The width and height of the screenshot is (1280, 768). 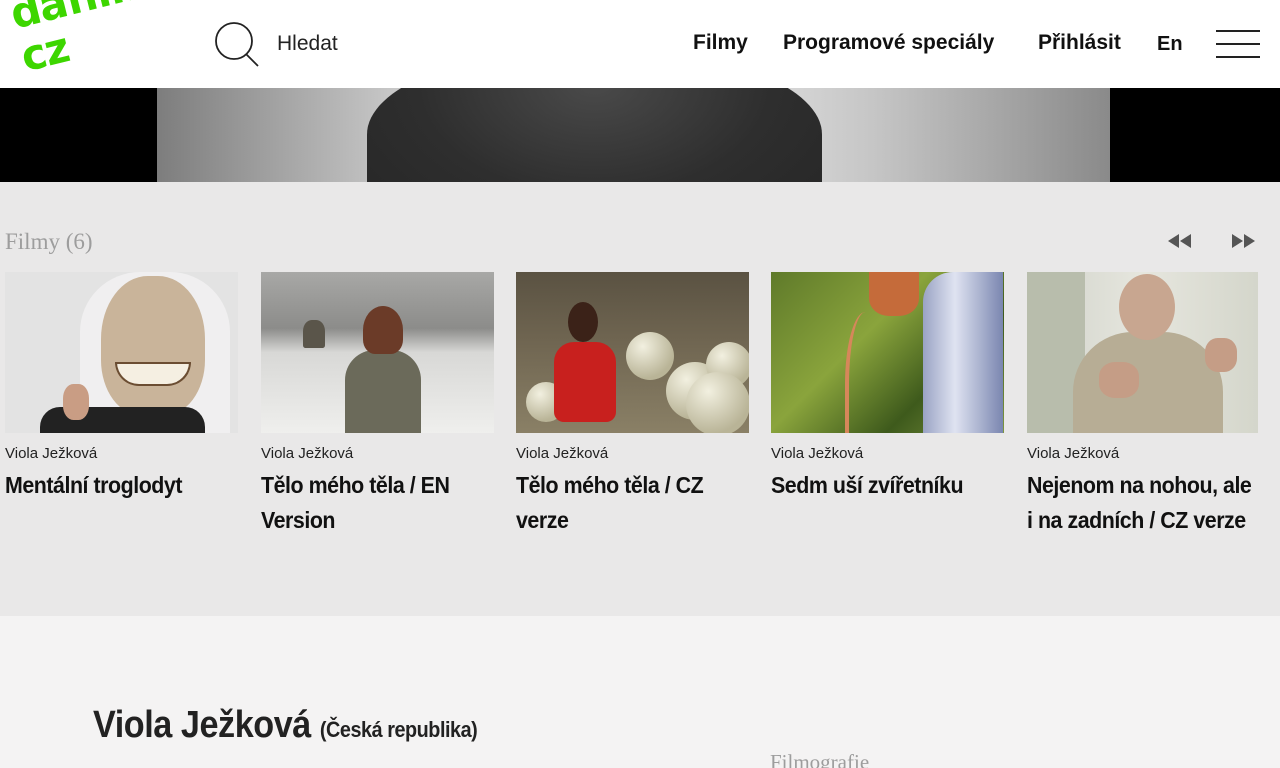 I want to click on dafilms-logo: dafilms. cz, so click(x=92, y=44).